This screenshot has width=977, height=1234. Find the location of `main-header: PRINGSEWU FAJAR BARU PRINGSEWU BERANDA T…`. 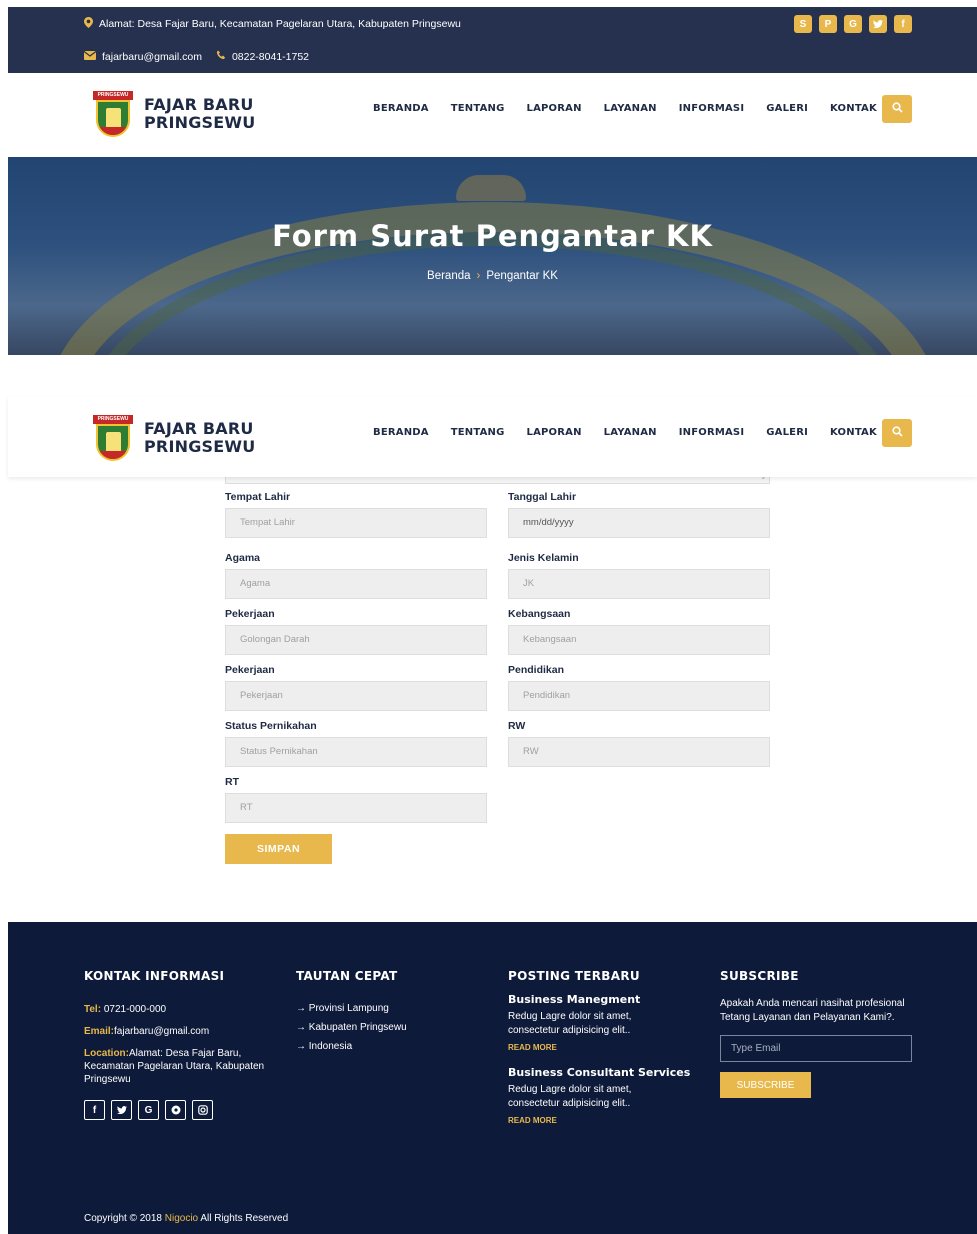

main-header: PRINGSEWU FAJAR BARU PRINGSEWU BERANDA T… is located at coordinates (492, 113).